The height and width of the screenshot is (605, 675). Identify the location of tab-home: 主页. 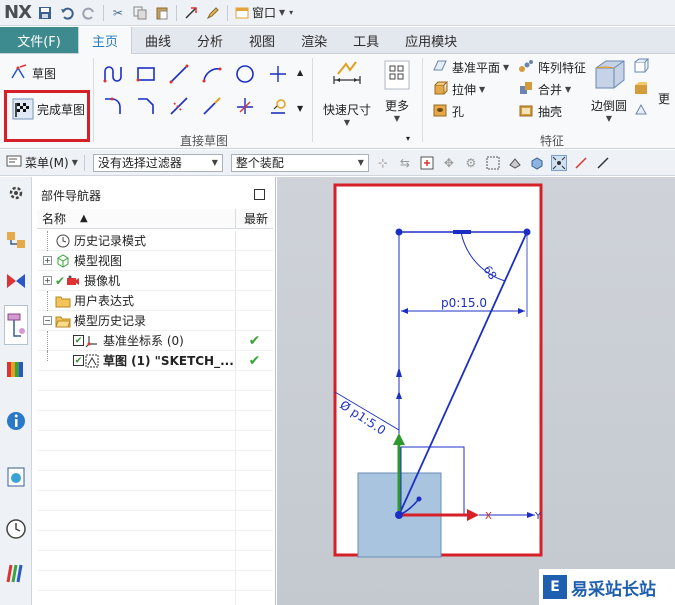
(105, 40).